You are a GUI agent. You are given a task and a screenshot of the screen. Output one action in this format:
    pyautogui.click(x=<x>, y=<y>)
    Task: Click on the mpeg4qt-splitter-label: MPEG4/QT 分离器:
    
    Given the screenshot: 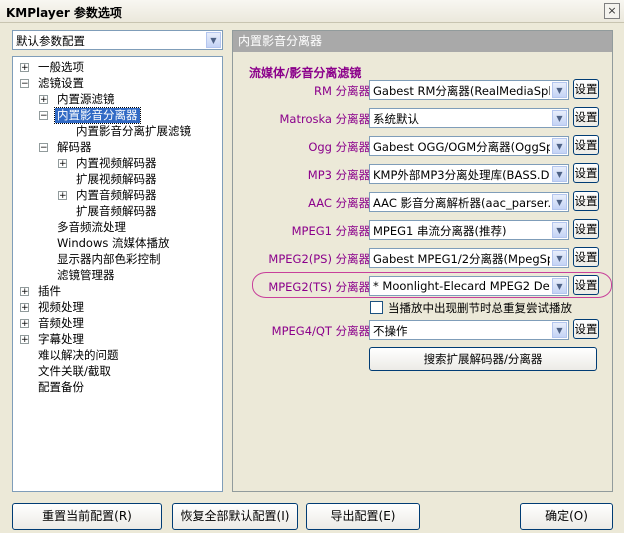 What is the action you would take?
    pyautogui.click(x=322, y=331)
    